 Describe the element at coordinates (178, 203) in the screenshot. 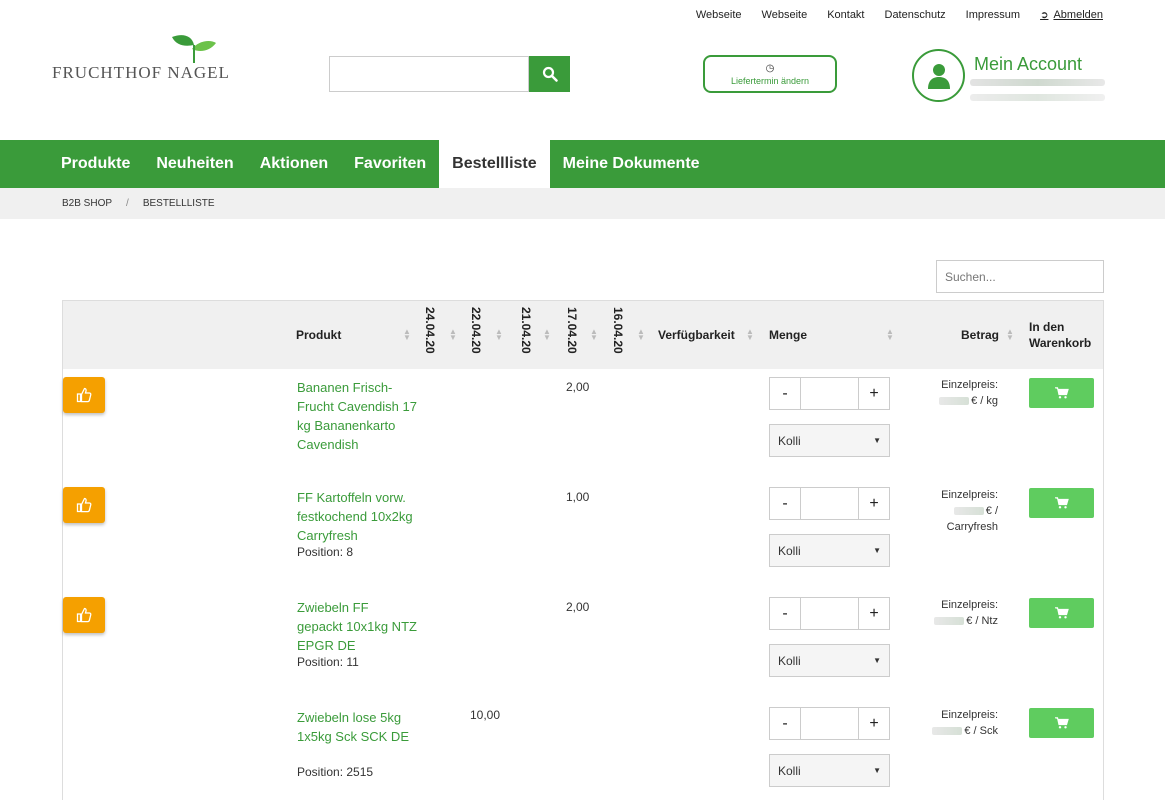

I see `breadcrumb-bestellliste: BESTELLLISTE` at that location.